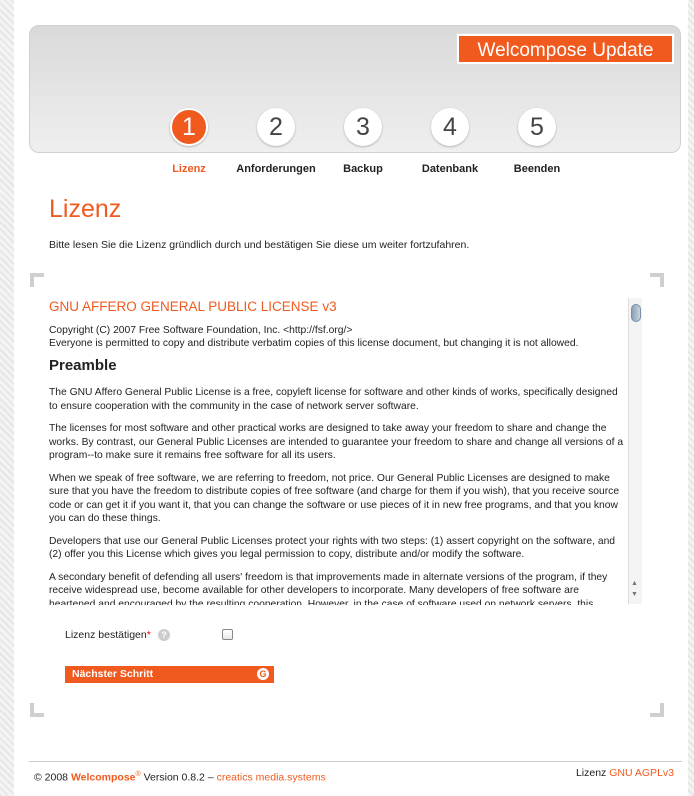  What do you see at coordinates (537, 127) in the screenshot?
I see `step-5-circle: 5` at bounding box center [537, 127].